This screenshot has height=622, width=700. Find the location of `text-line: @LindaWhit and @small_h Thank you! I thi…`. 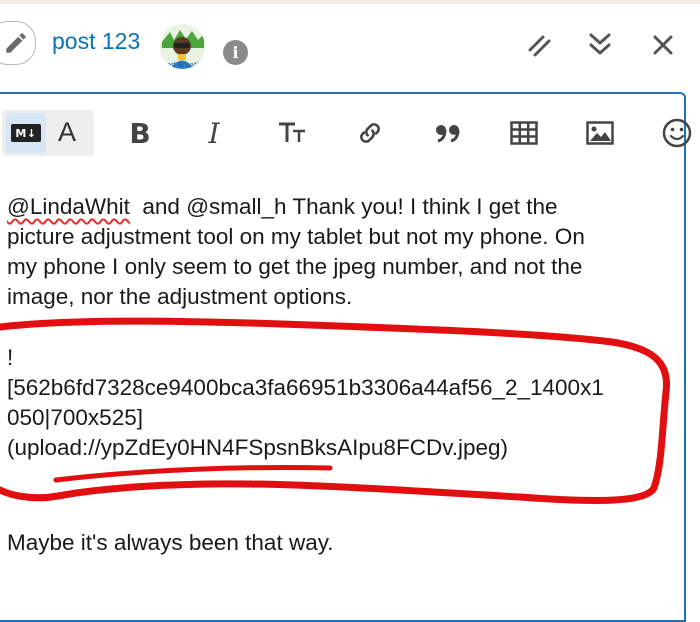

text-line: @LindaWhit and @small_h Thank you! I thi… is located at coordinates (342, 207).